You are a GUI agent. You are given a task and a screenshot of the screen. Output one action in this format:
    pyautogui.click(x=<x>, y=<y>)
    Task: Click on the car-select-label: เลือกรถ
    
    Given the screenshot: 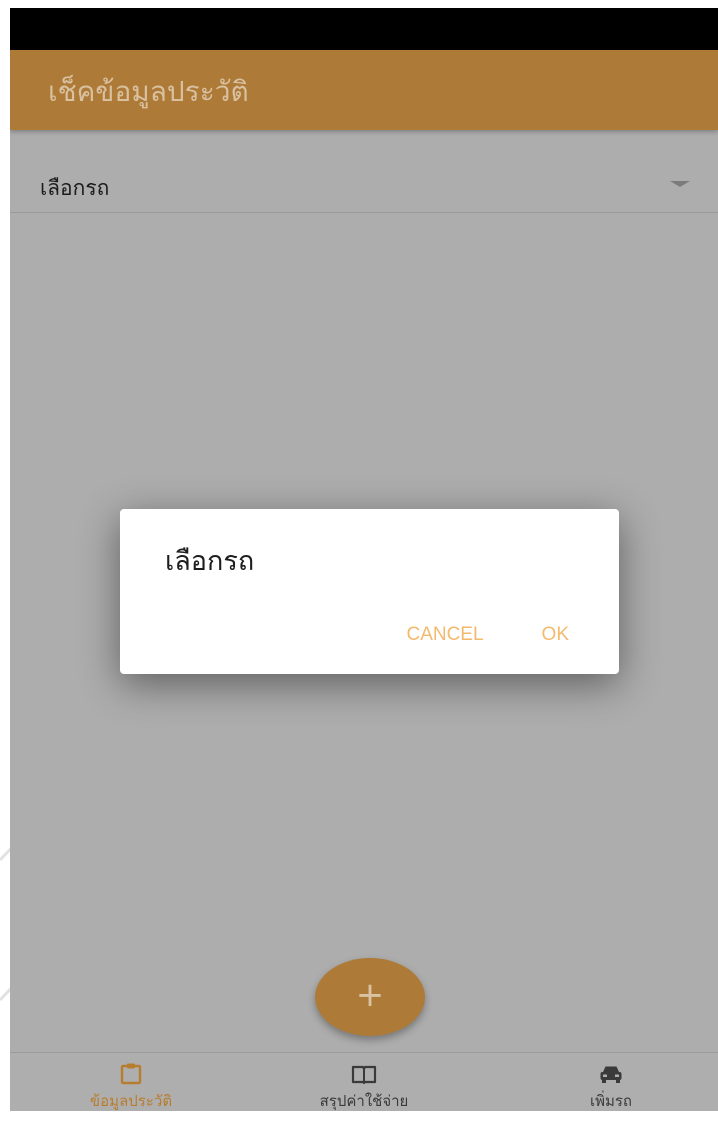 What is the action you would take?
    pyautogui.click(x=75, y=188)
    